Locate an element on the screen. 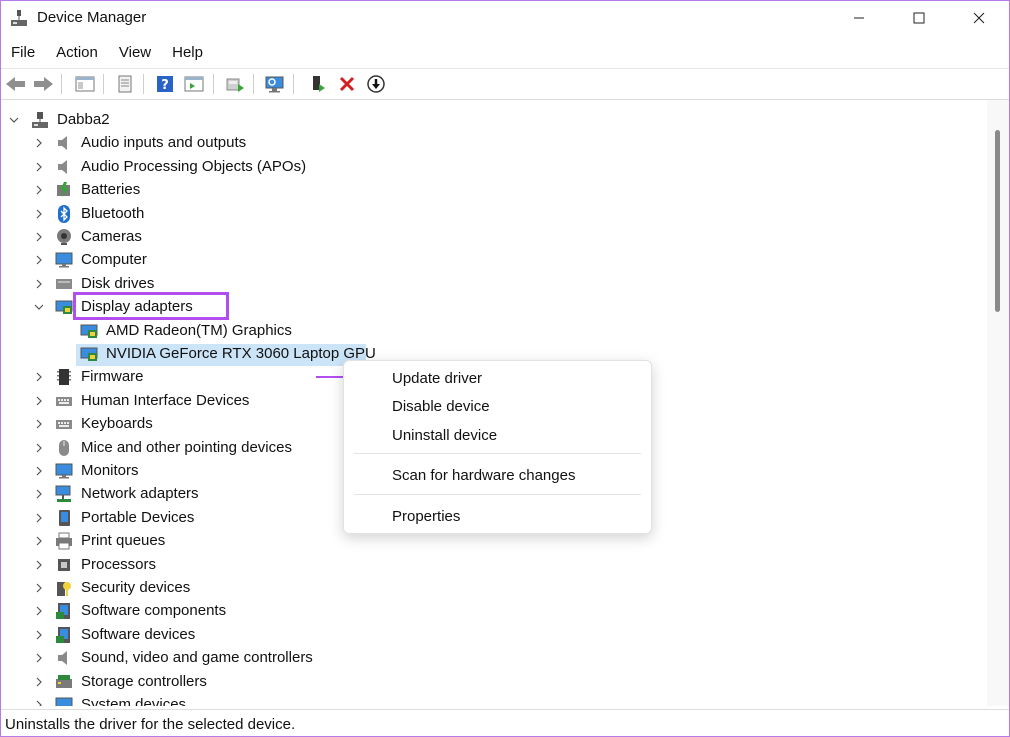 The image size is (1010, 737). tree-item-security-devices: Security devices is located at coordinates (481, 588).